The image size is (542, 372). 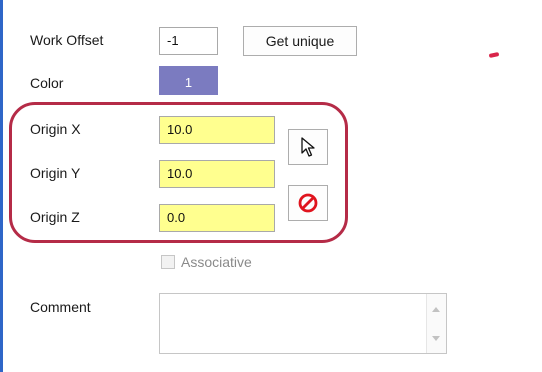 I want to click on select-point-button, so click(x=308, y=147).